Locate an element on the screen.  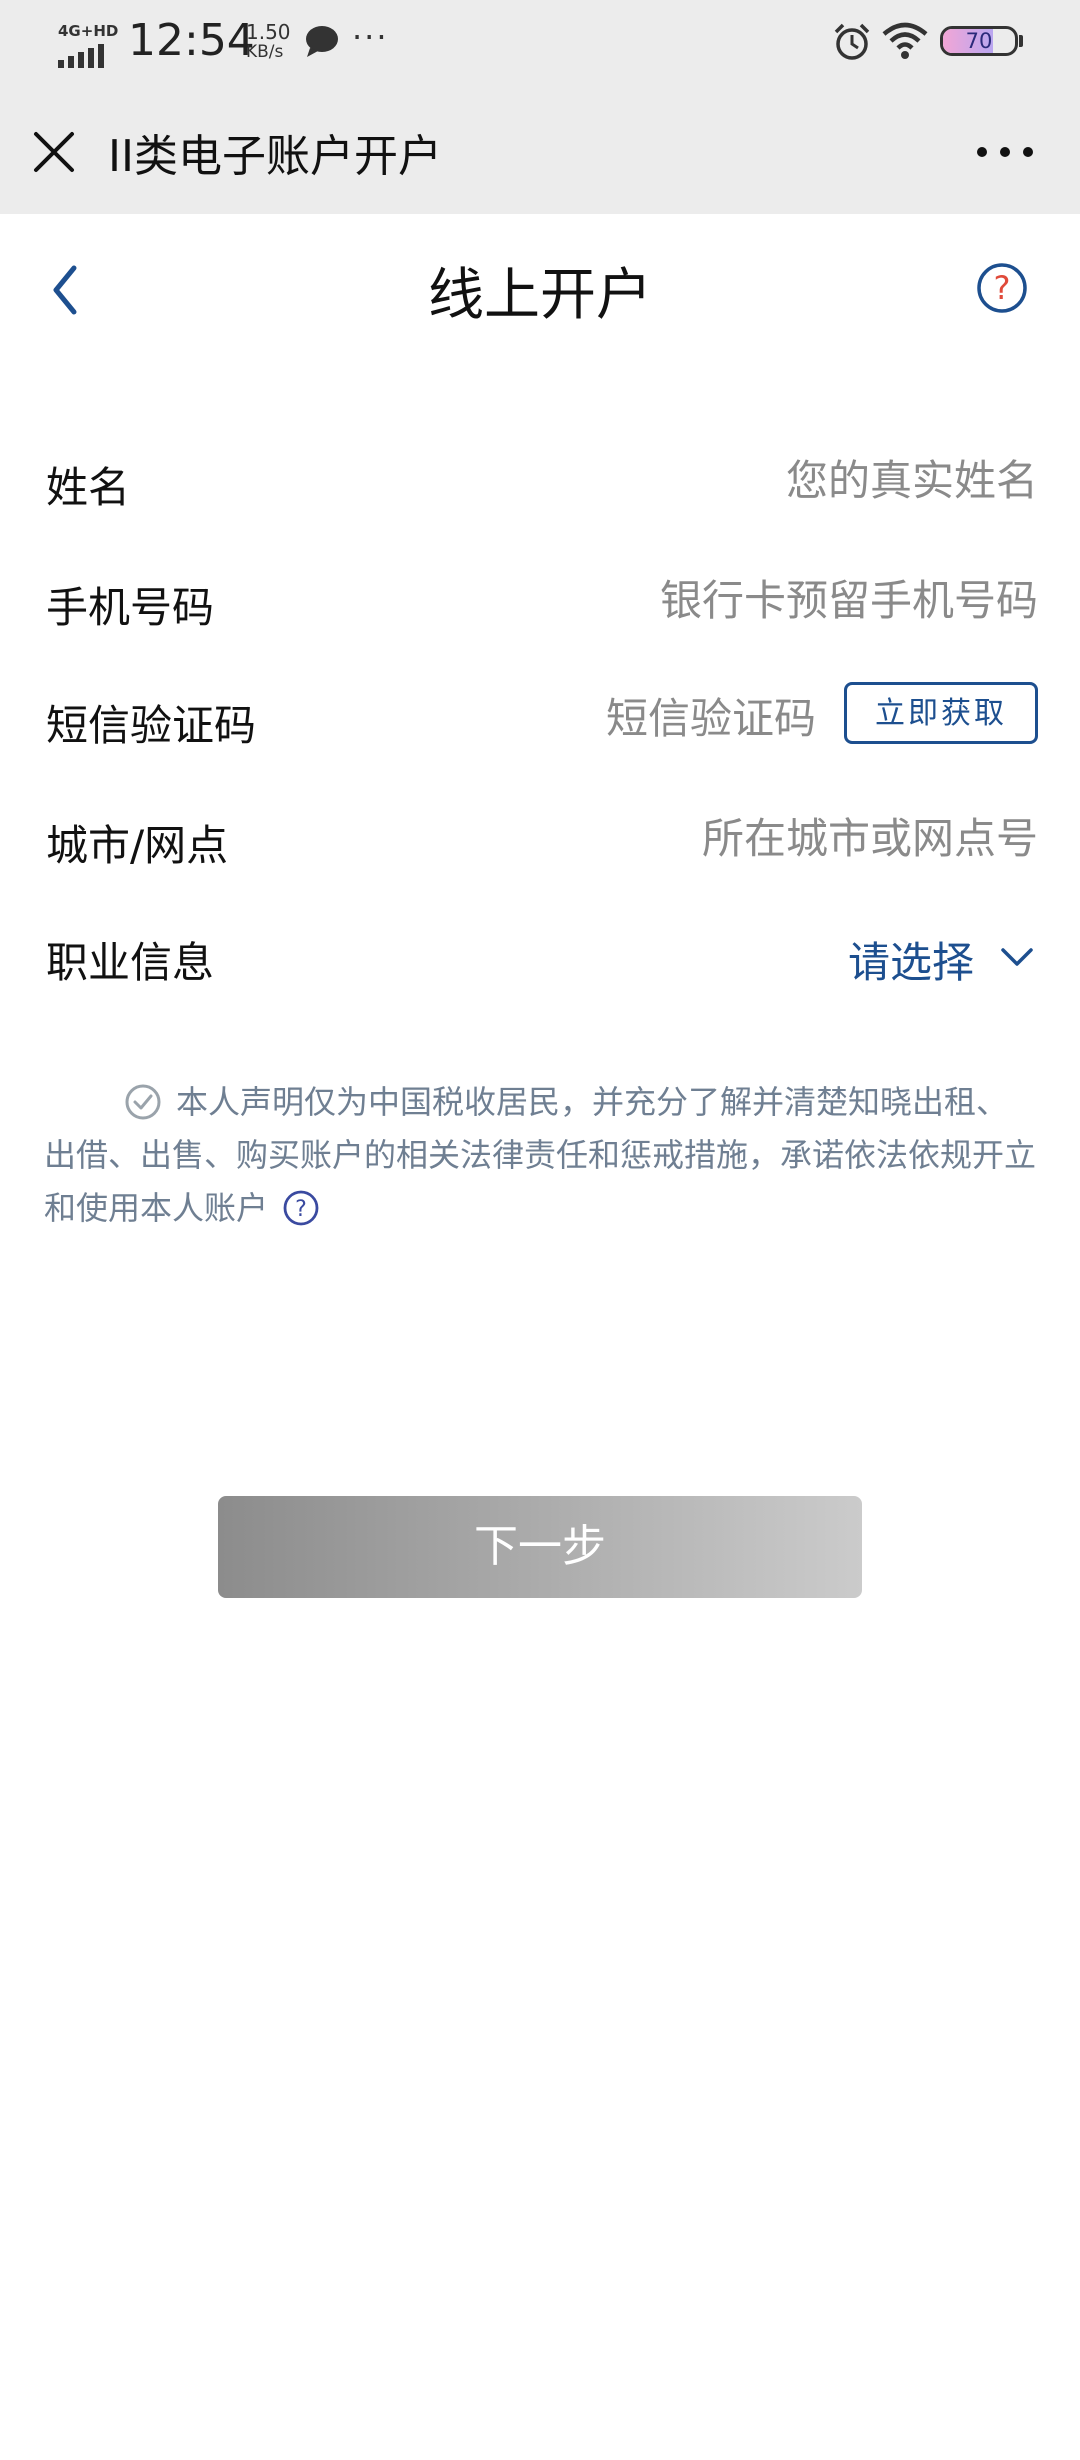
network-speed: 1.50 KB/s is located at coordinates (271, 42).